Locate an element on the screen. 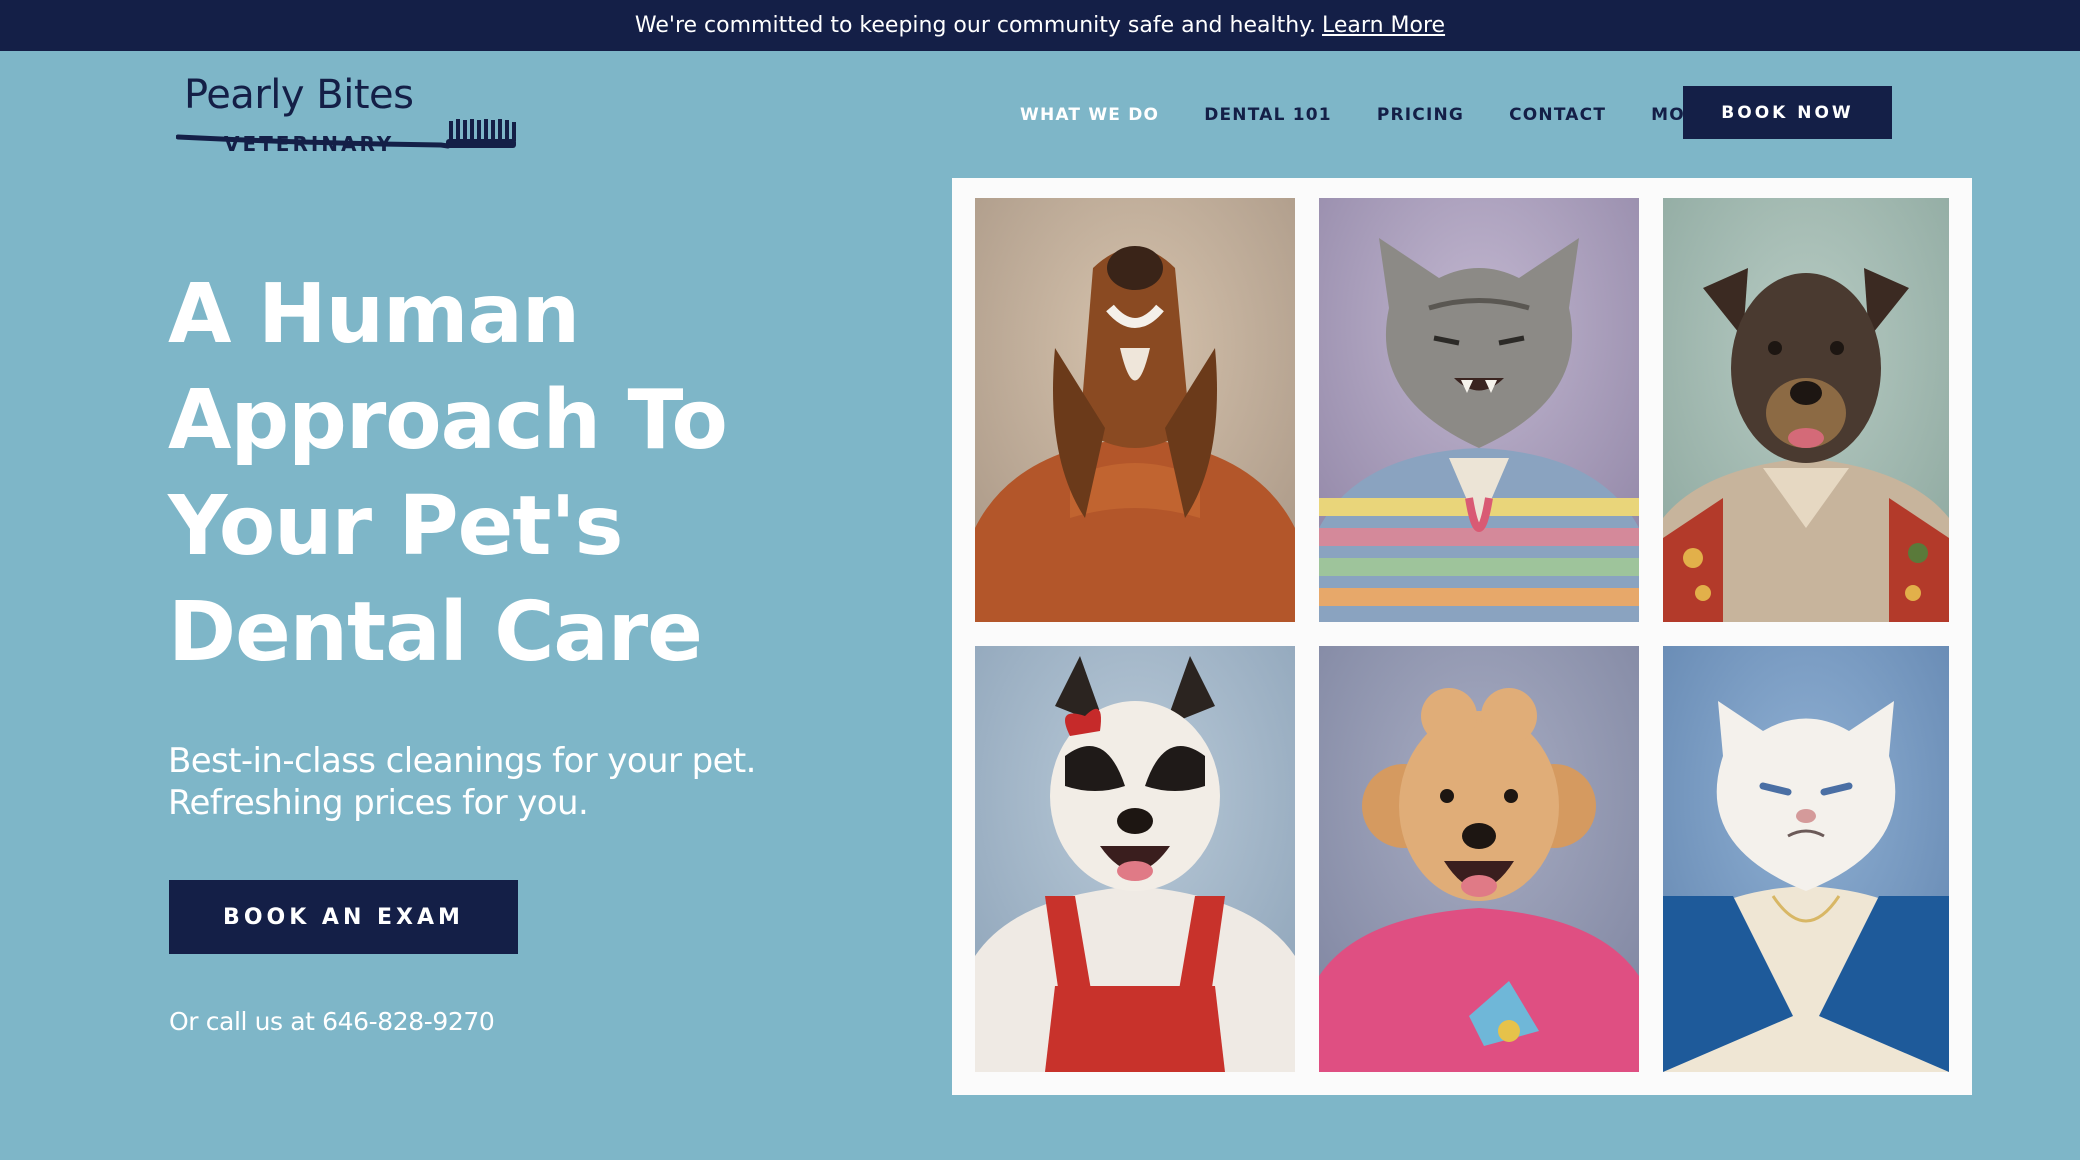 The width and height of the screenshot is (2080, 1160). nav-item-dental-101: DENTAL 101 is located at coordinates (1268, 115).